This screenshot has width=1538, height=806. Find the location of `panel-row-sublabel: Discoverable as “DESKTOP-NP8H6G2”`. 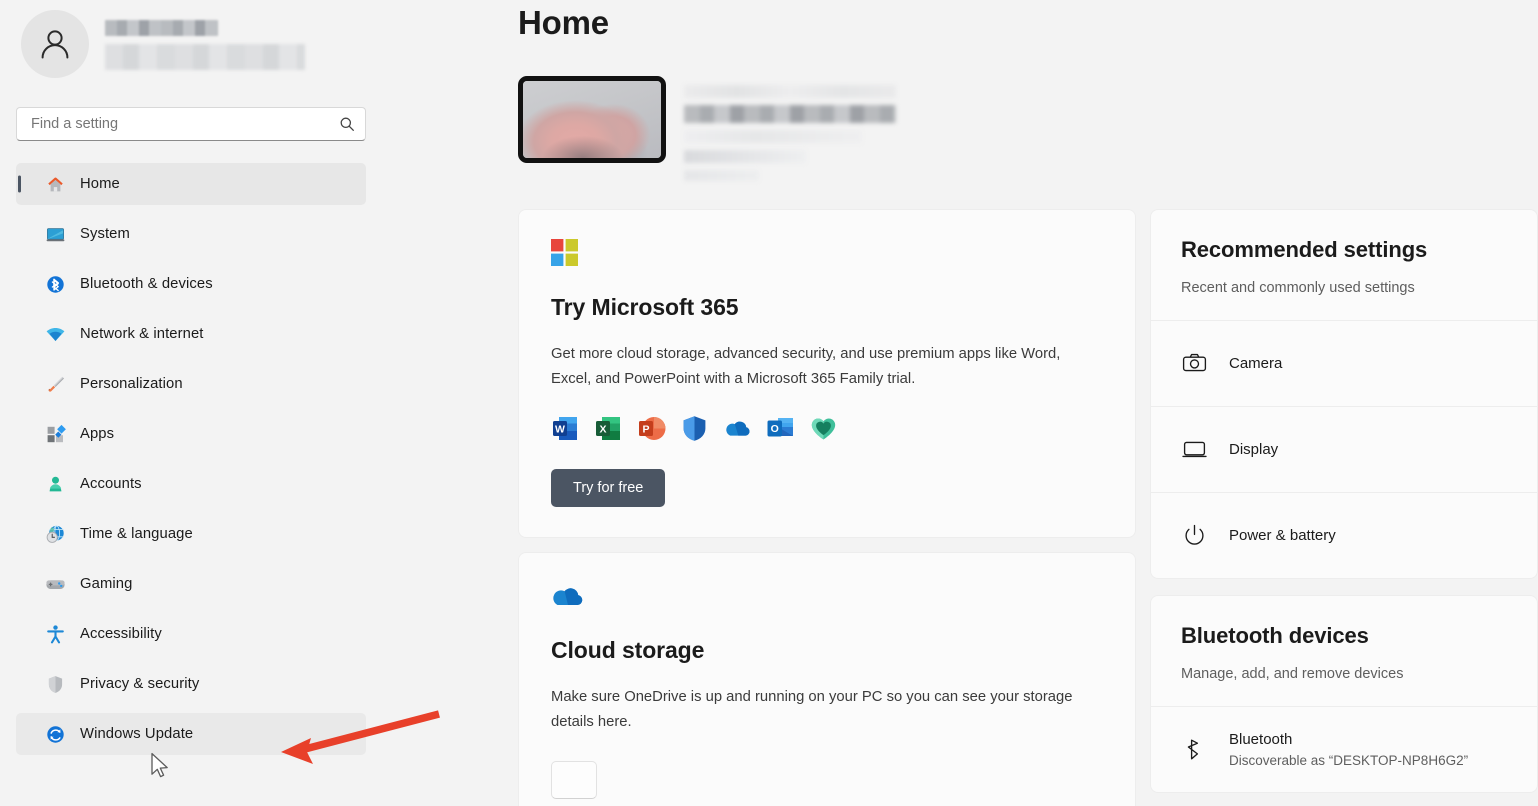

panel-row-sublabel: Discoverable as “DESKTOP-NP8H6G2” is located at coordinates (1349, 760).